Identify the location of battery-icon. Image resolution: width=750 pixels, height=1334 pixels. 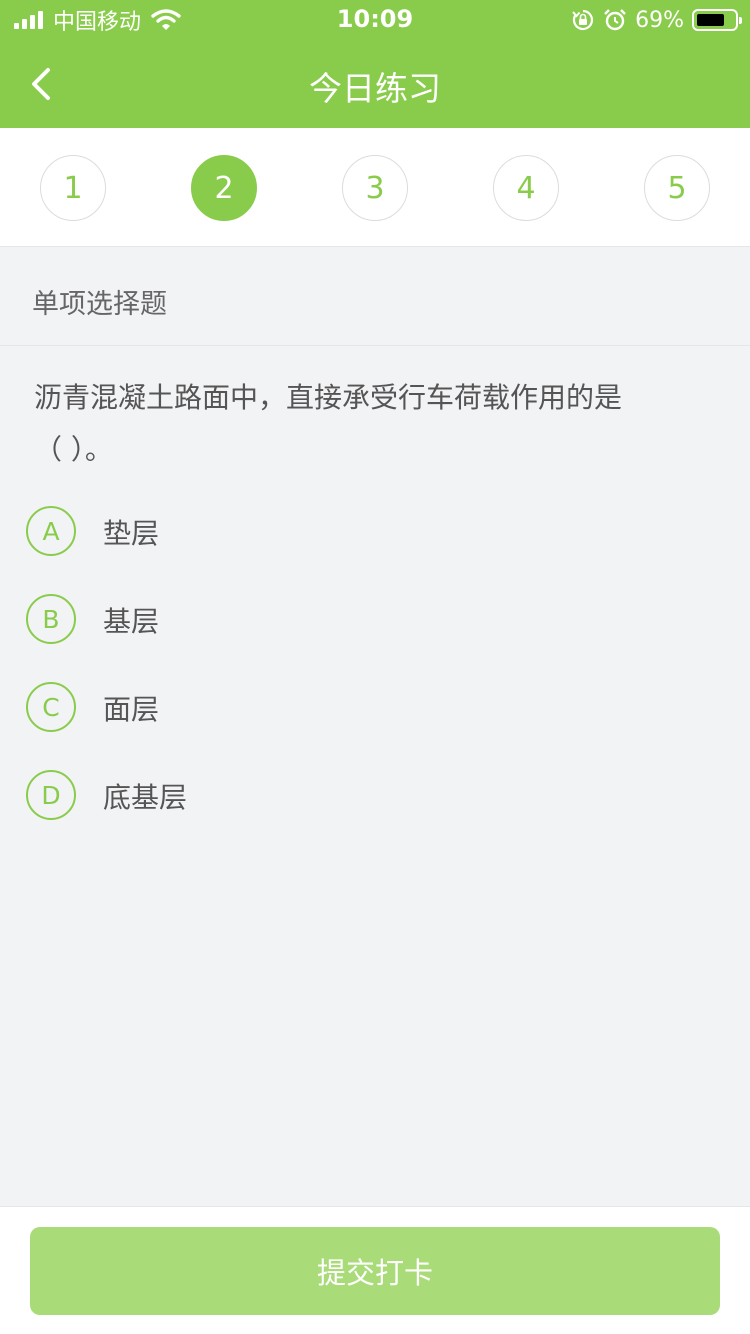
(717, 20).